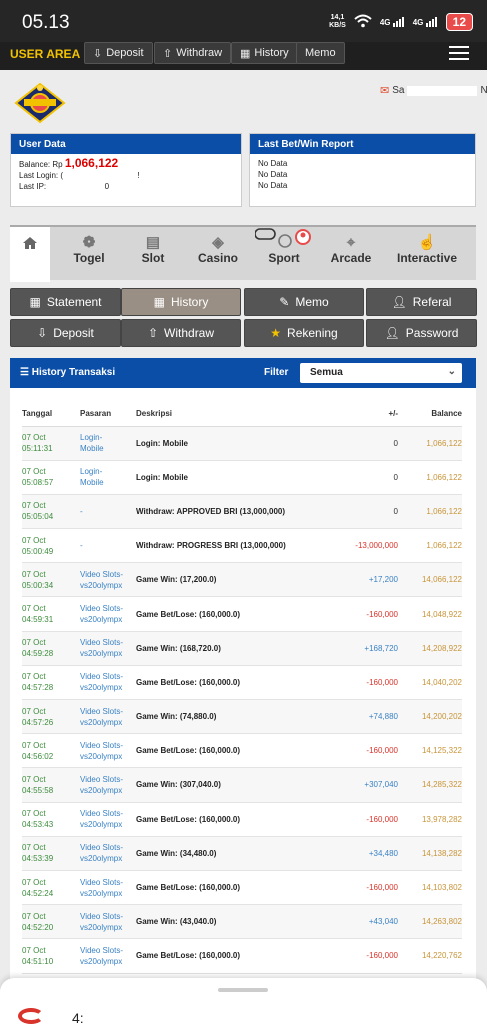 Image resolution: width=487 pixels, height=1024 pixels. I want to click on row-balance: 14,040,202, so click(434, 683).